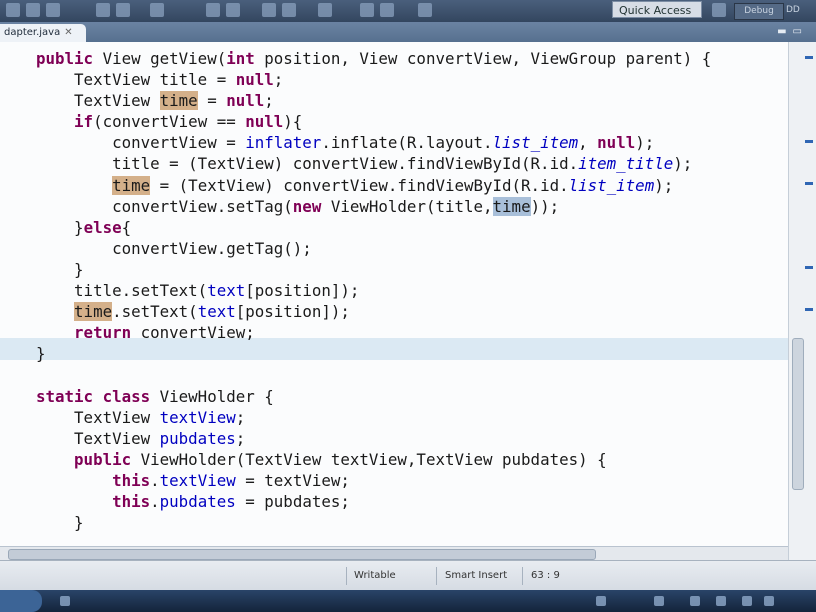  What do you see at coordinates (141, 143) in the screenshot?
I see `code-token: convertView =` at bounding box center [141, 143].